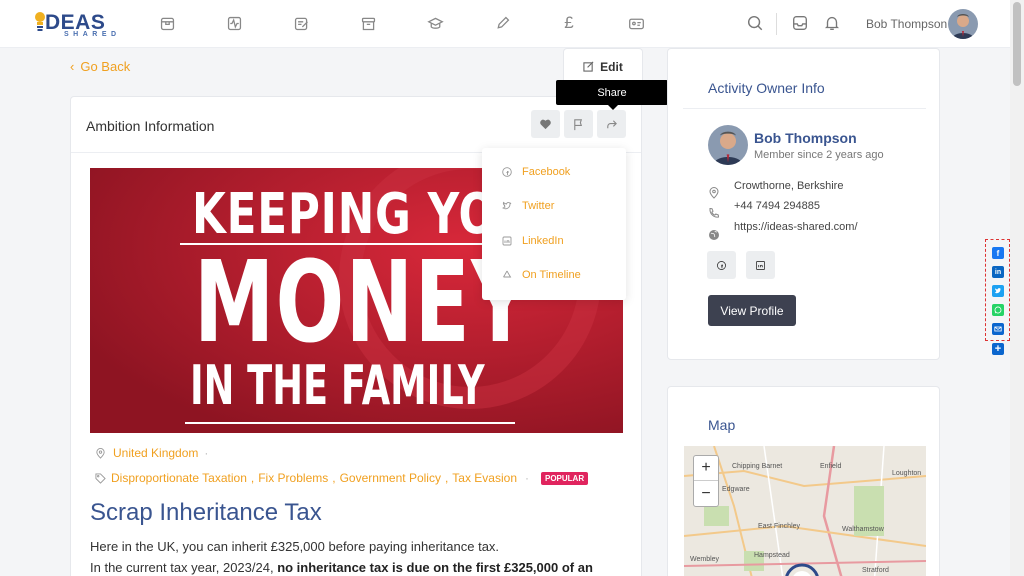  What do you see at coordinates (538, 206) in the screenshot?
I see `share-twitter-label: Twitter` at bounding box center [538, 206].